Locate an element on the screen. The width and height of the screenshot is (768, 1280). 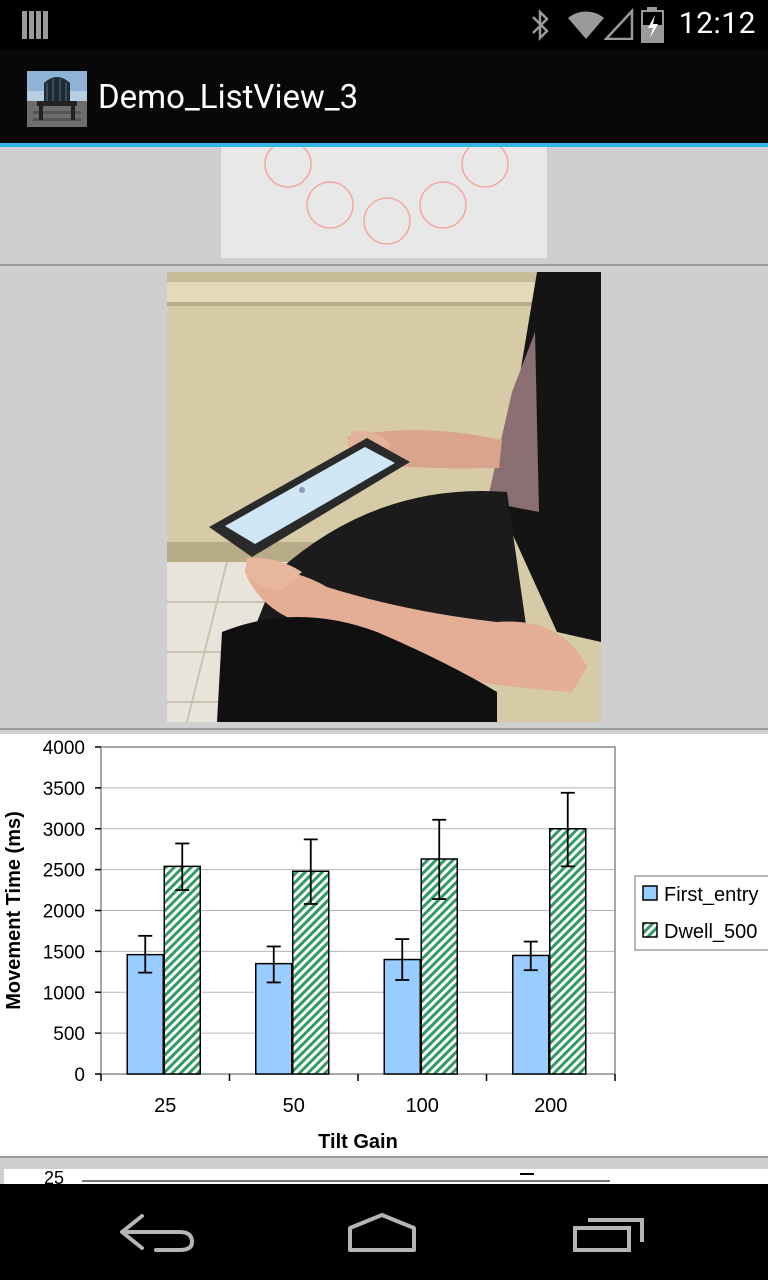
x-tick-label: 25 is located at coordinates (165, 1106).